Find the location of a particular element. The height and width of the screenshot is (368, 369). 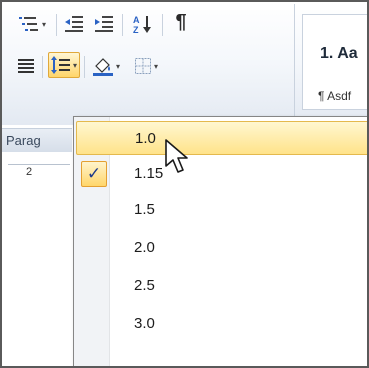

sort-icon: A Z is located at coordinates (142, 24).